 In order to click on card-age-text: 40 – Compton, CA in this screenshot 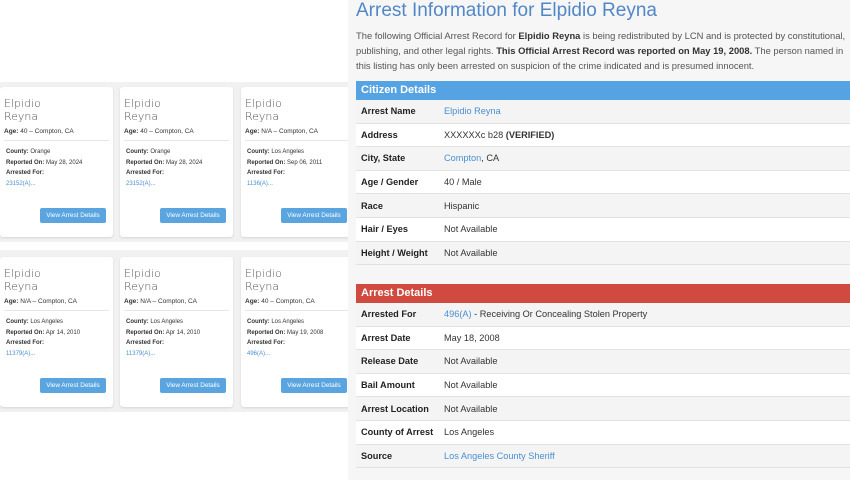, I will do `click(288, 301)`.